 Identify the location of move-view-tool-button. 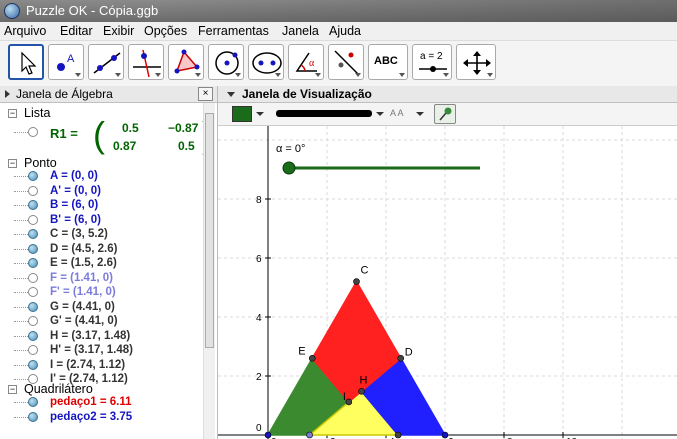
(476, 62).